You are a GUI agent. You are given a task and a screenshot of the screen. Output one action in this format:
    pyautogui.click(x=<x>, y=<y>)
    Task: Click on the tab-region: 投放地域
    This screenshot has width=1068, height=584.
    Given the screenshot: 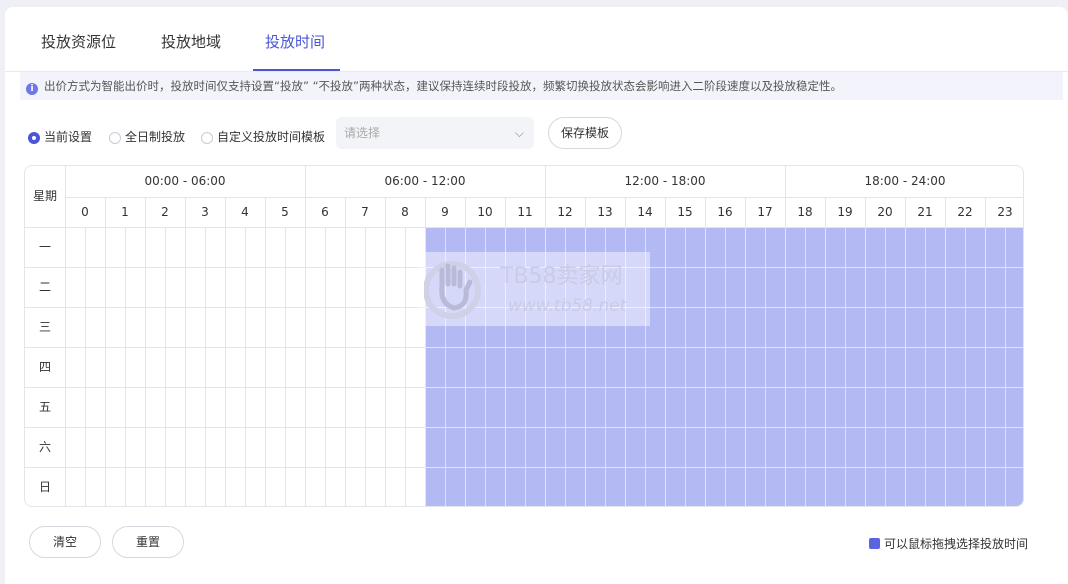 What is the action you would take?
    pyautogui.click(x=191, y=41)
    